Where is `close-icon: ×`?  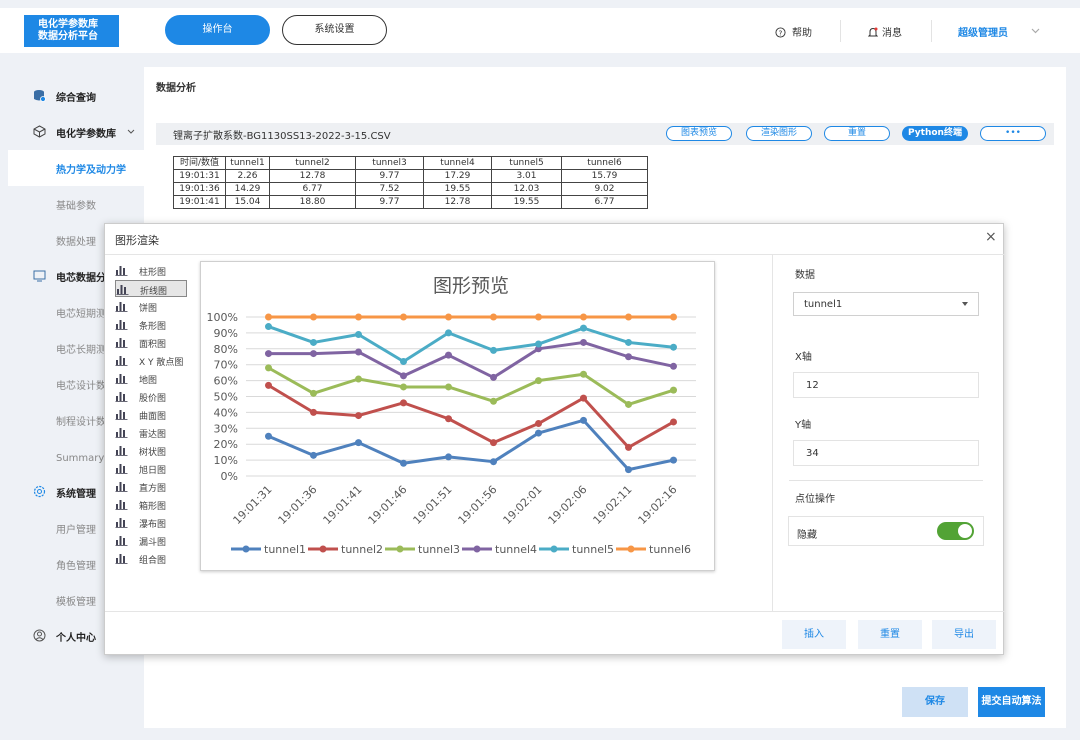 close-icon: × is located at coordinates (991, 237).